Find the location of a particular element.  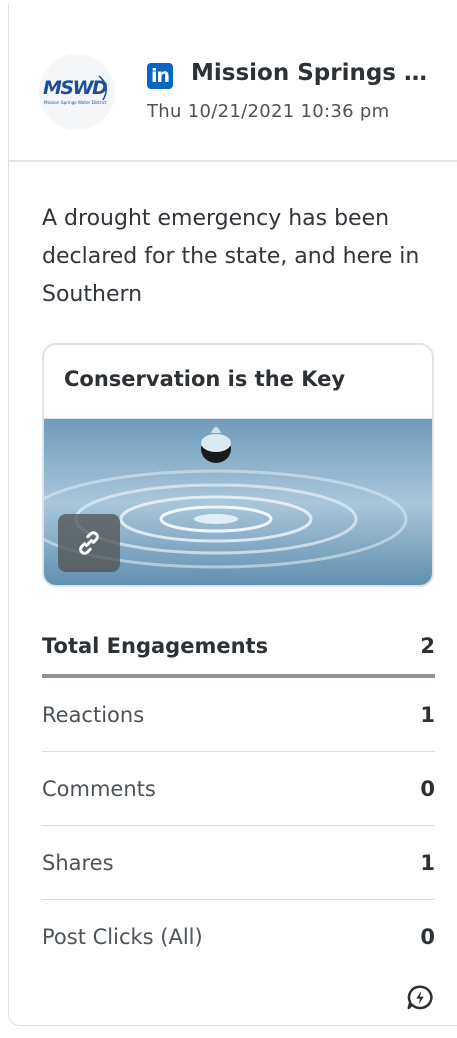

comments-label: Comments is located at coordinates (99, 788).